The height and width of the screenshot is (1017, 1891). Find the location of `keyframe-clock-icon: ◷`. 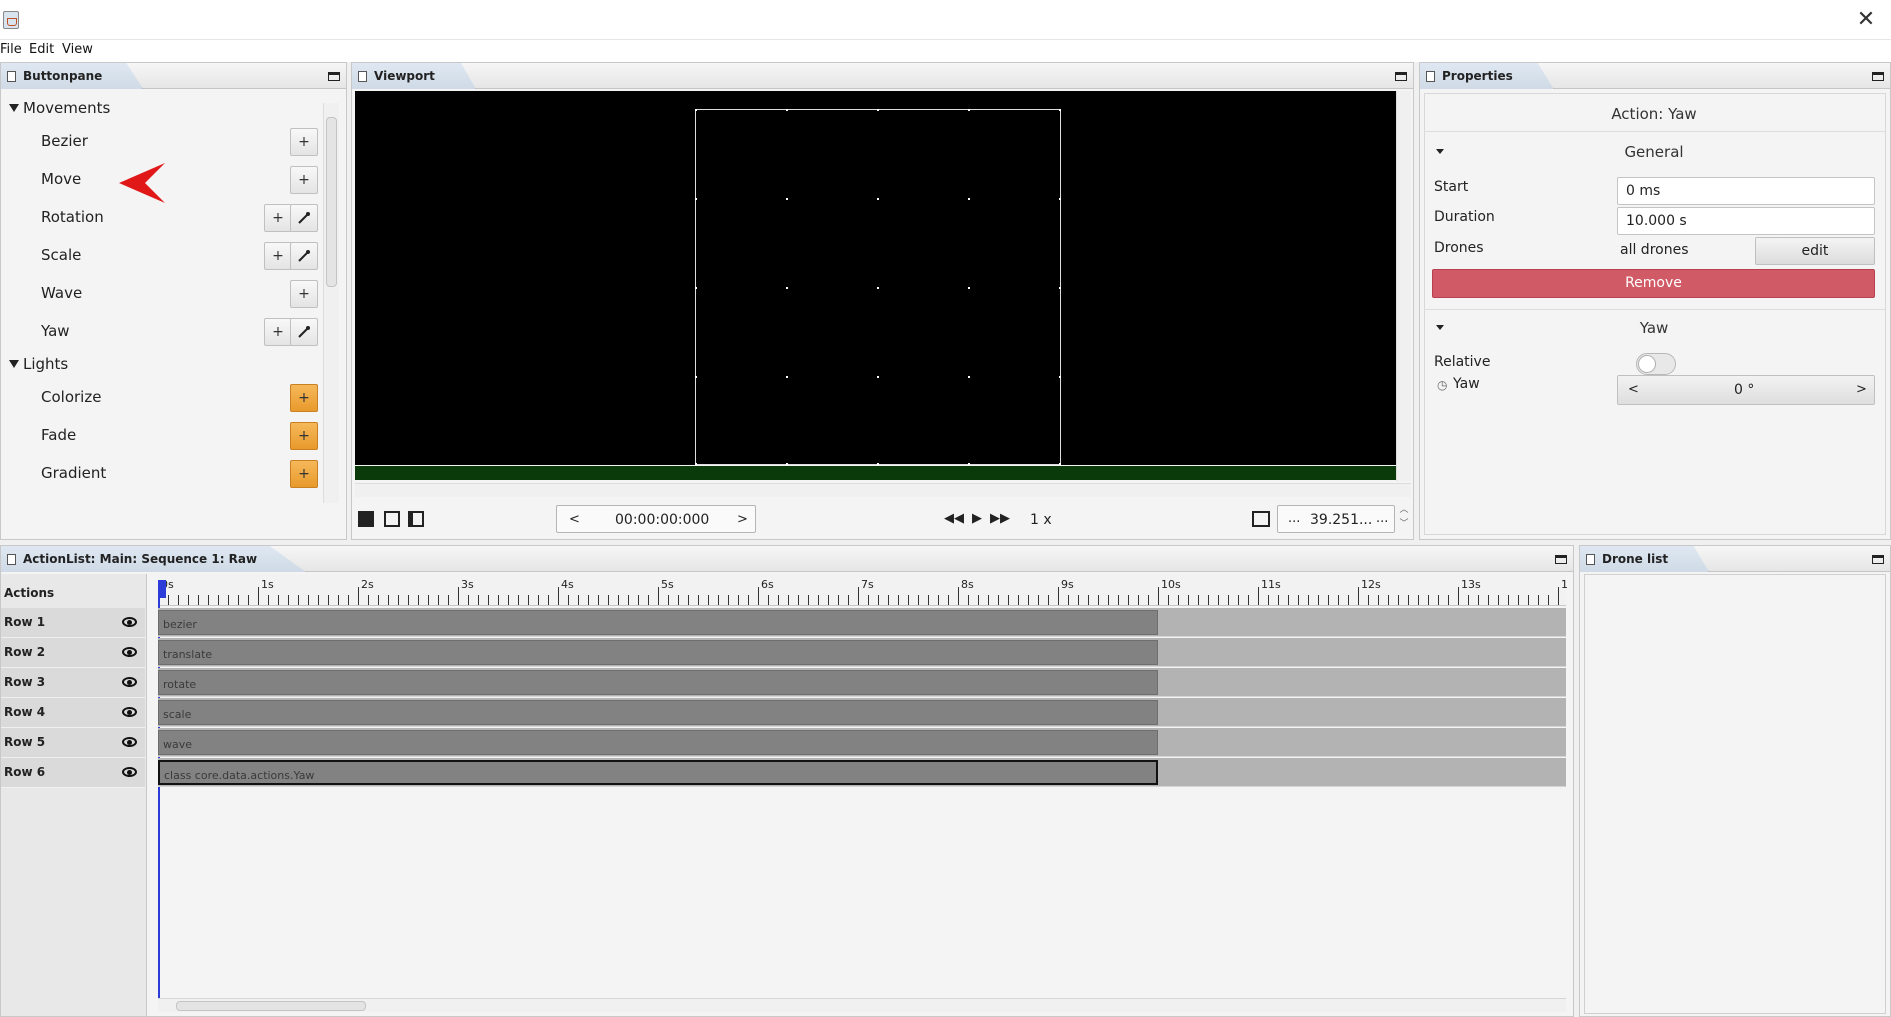

keyframe-clock-icon: ◷ is located at coordinates (1442, 385).